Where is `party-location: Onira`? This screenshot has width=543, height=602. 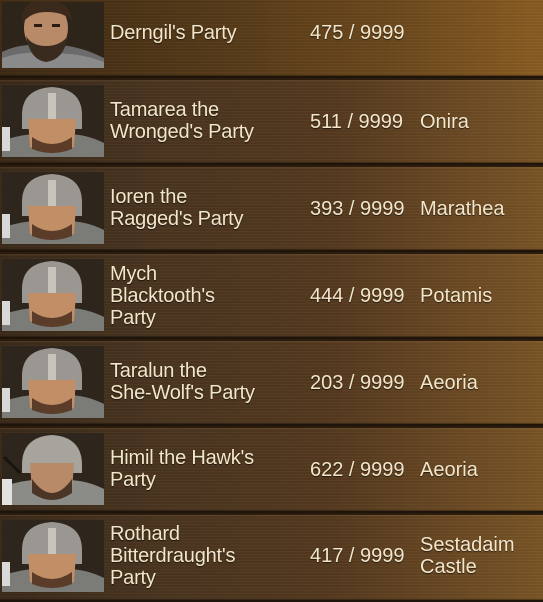 party-location: Onira is located at coordinates (444, 122).